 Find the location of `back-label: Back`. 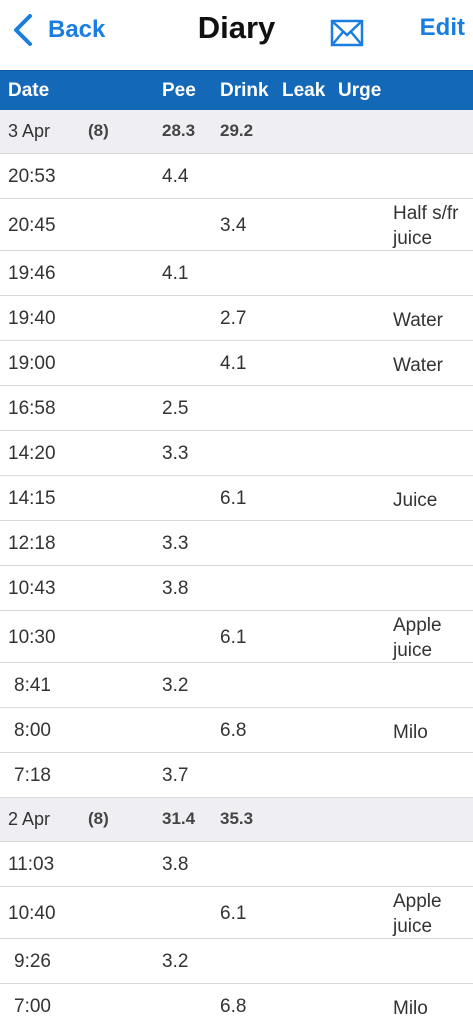

back-label: Back is located at coordinates (77, 29).